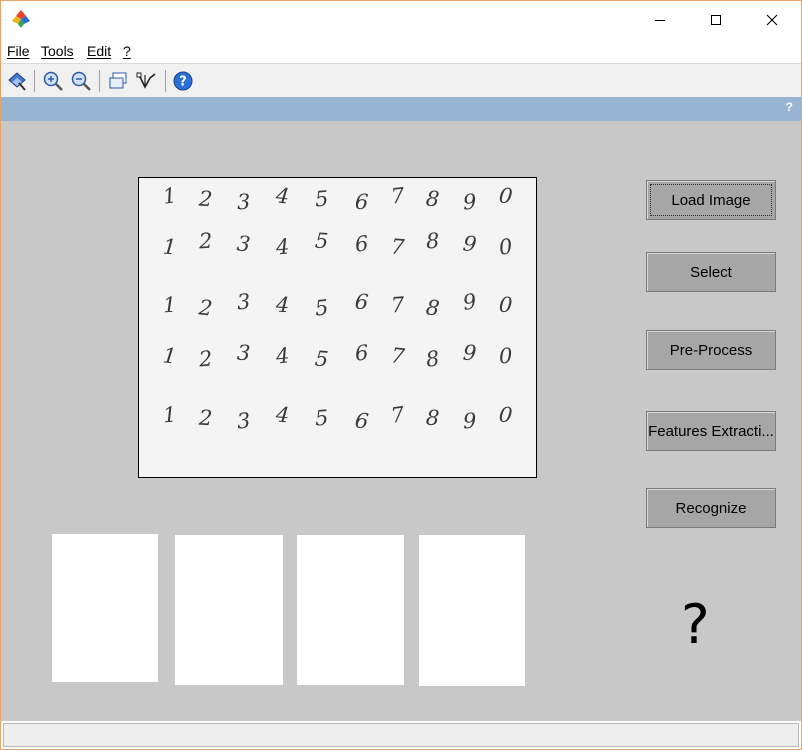  I want to click on menu-file: File, so click(18, 51).